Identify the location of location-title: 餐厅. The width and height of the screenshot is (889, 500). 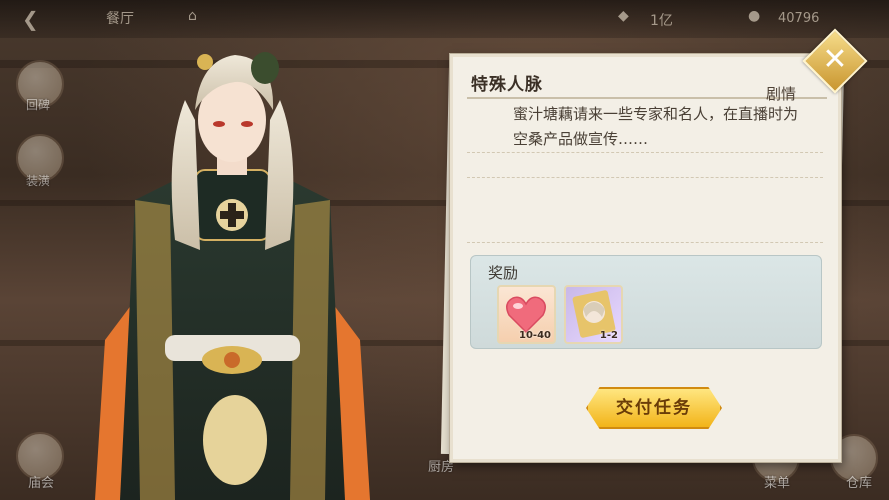
(120, 19).